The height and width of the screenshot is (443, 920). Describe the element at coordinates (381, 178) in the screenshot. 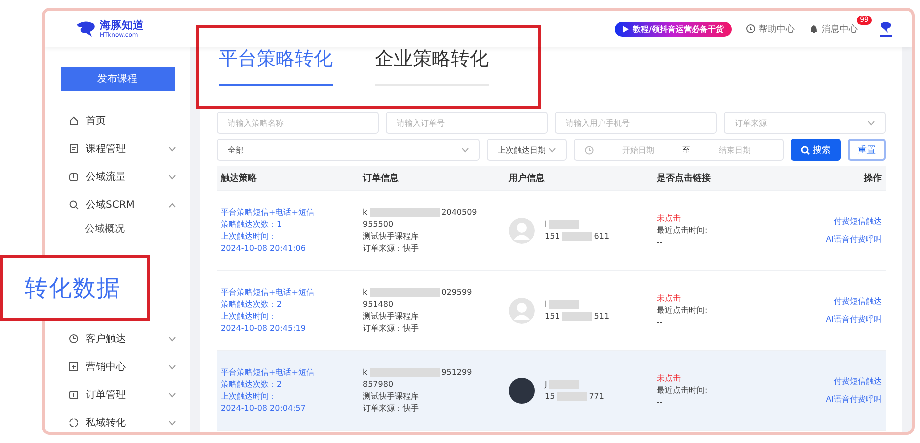

I see `column-header: 订单信息` at that location.